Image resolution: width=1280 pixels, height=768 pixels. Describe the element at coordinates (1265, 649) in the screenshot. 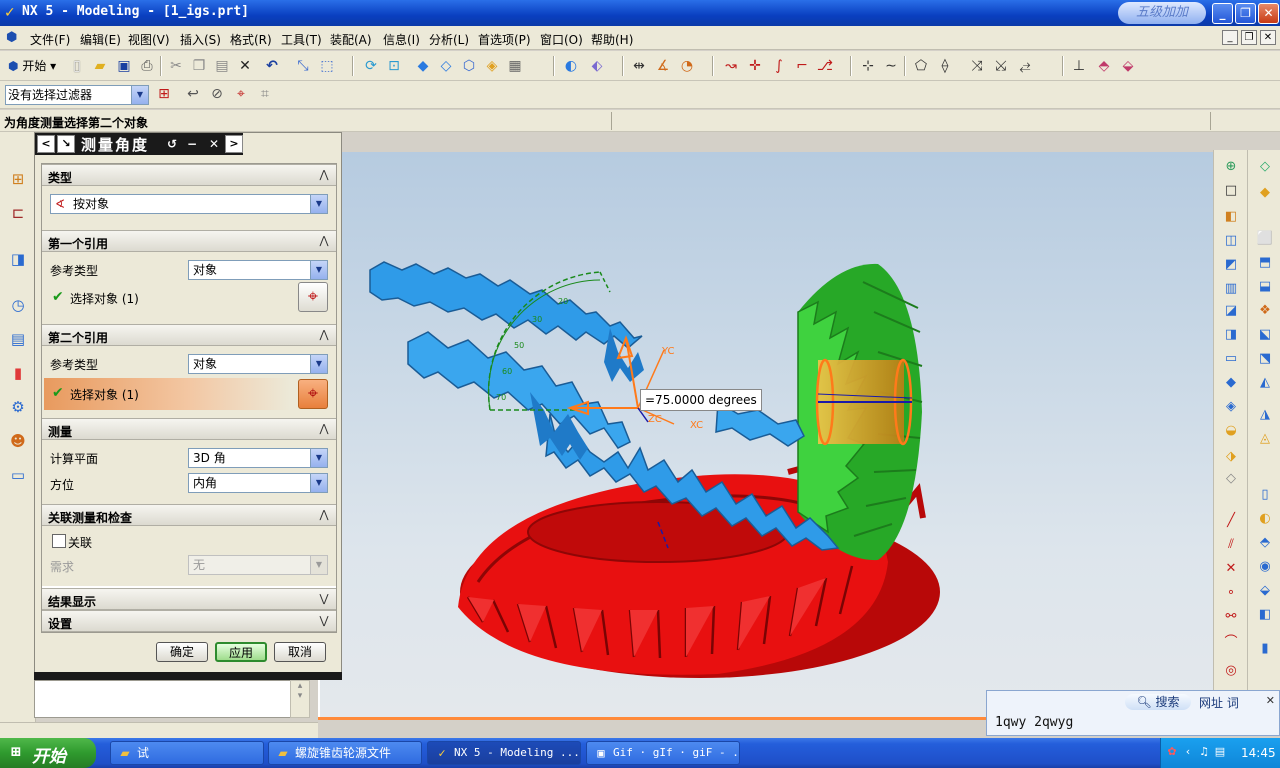

I see `cylinder-icon: ▮` at that location.